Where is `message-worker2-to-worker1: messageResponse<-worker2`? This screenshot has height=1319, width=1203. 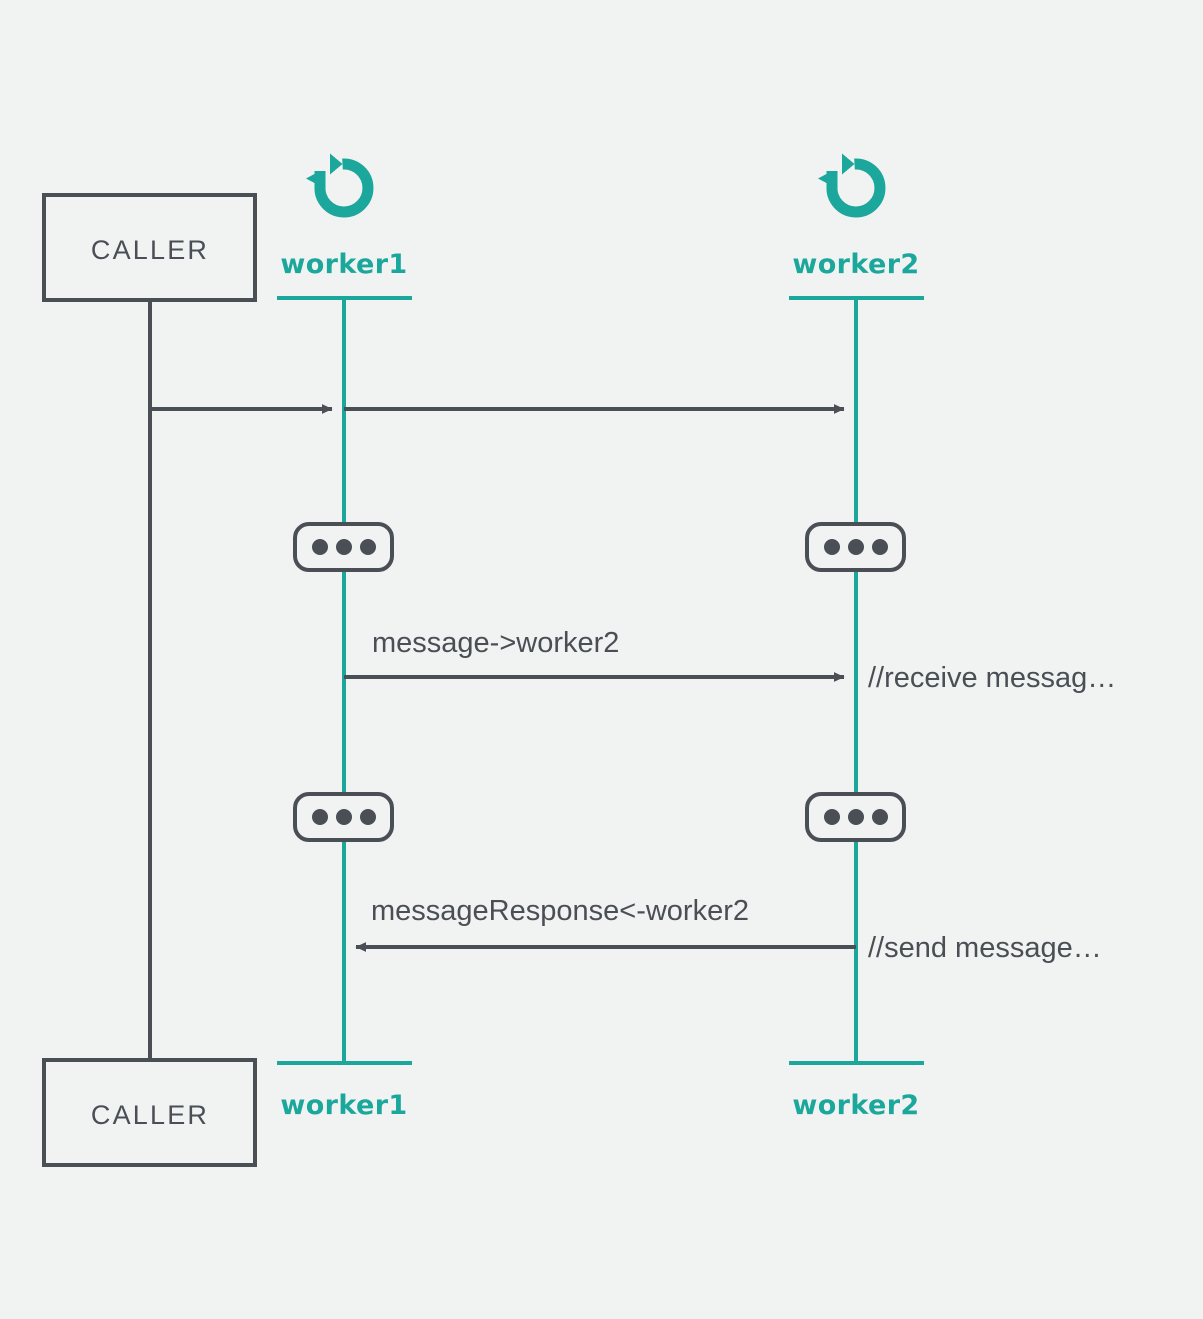 message-worker2-to-worker1: messageResponse<-worker2 is located at coordinates (605, 923).